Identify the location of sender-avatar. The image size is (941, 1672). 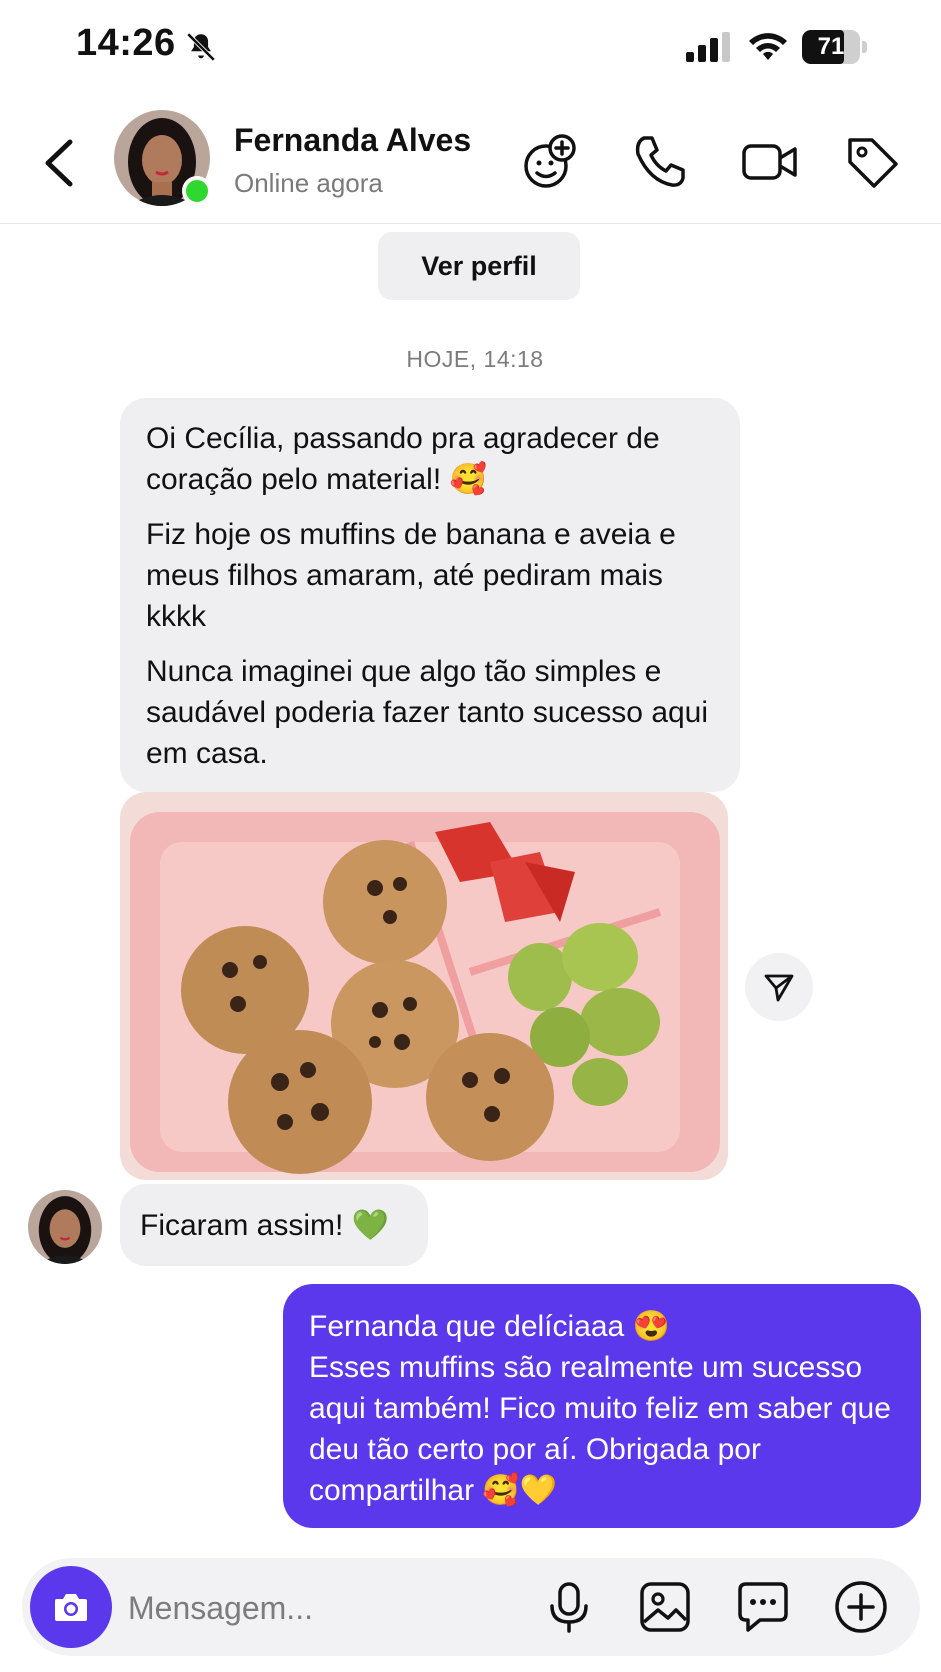
(65, 1227).